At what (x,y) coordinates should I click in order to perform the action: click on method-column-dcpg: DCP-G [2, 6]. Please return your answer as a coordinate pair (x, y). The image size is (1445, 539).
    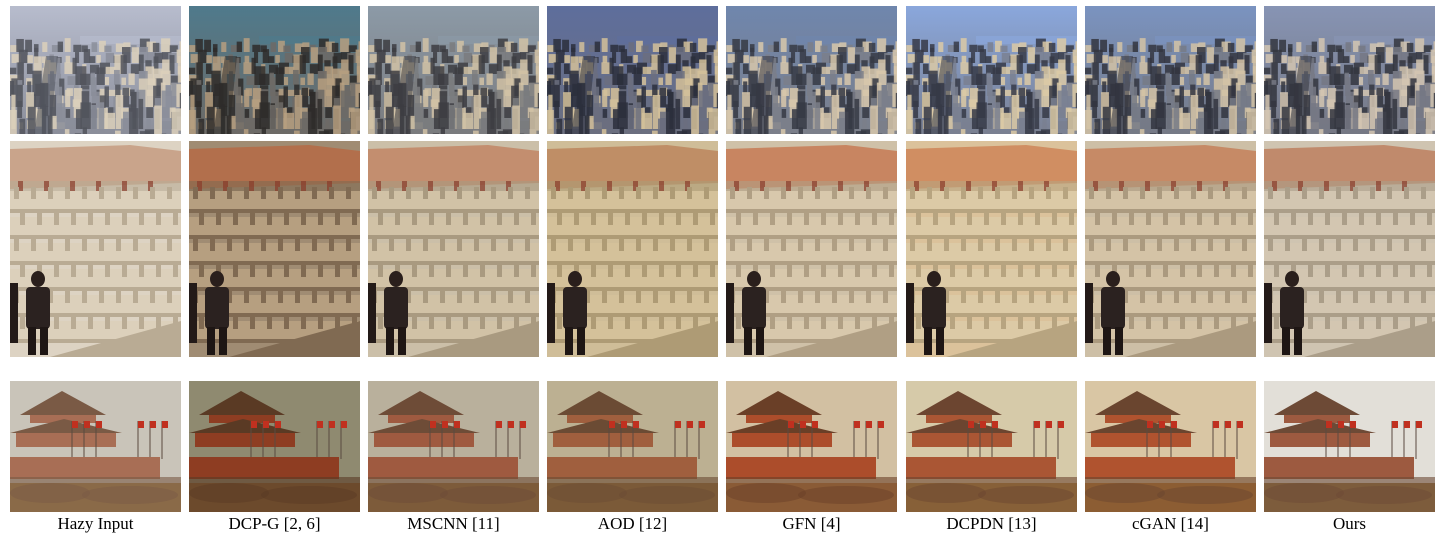
    Looking at the image, I should click on (274, 269).